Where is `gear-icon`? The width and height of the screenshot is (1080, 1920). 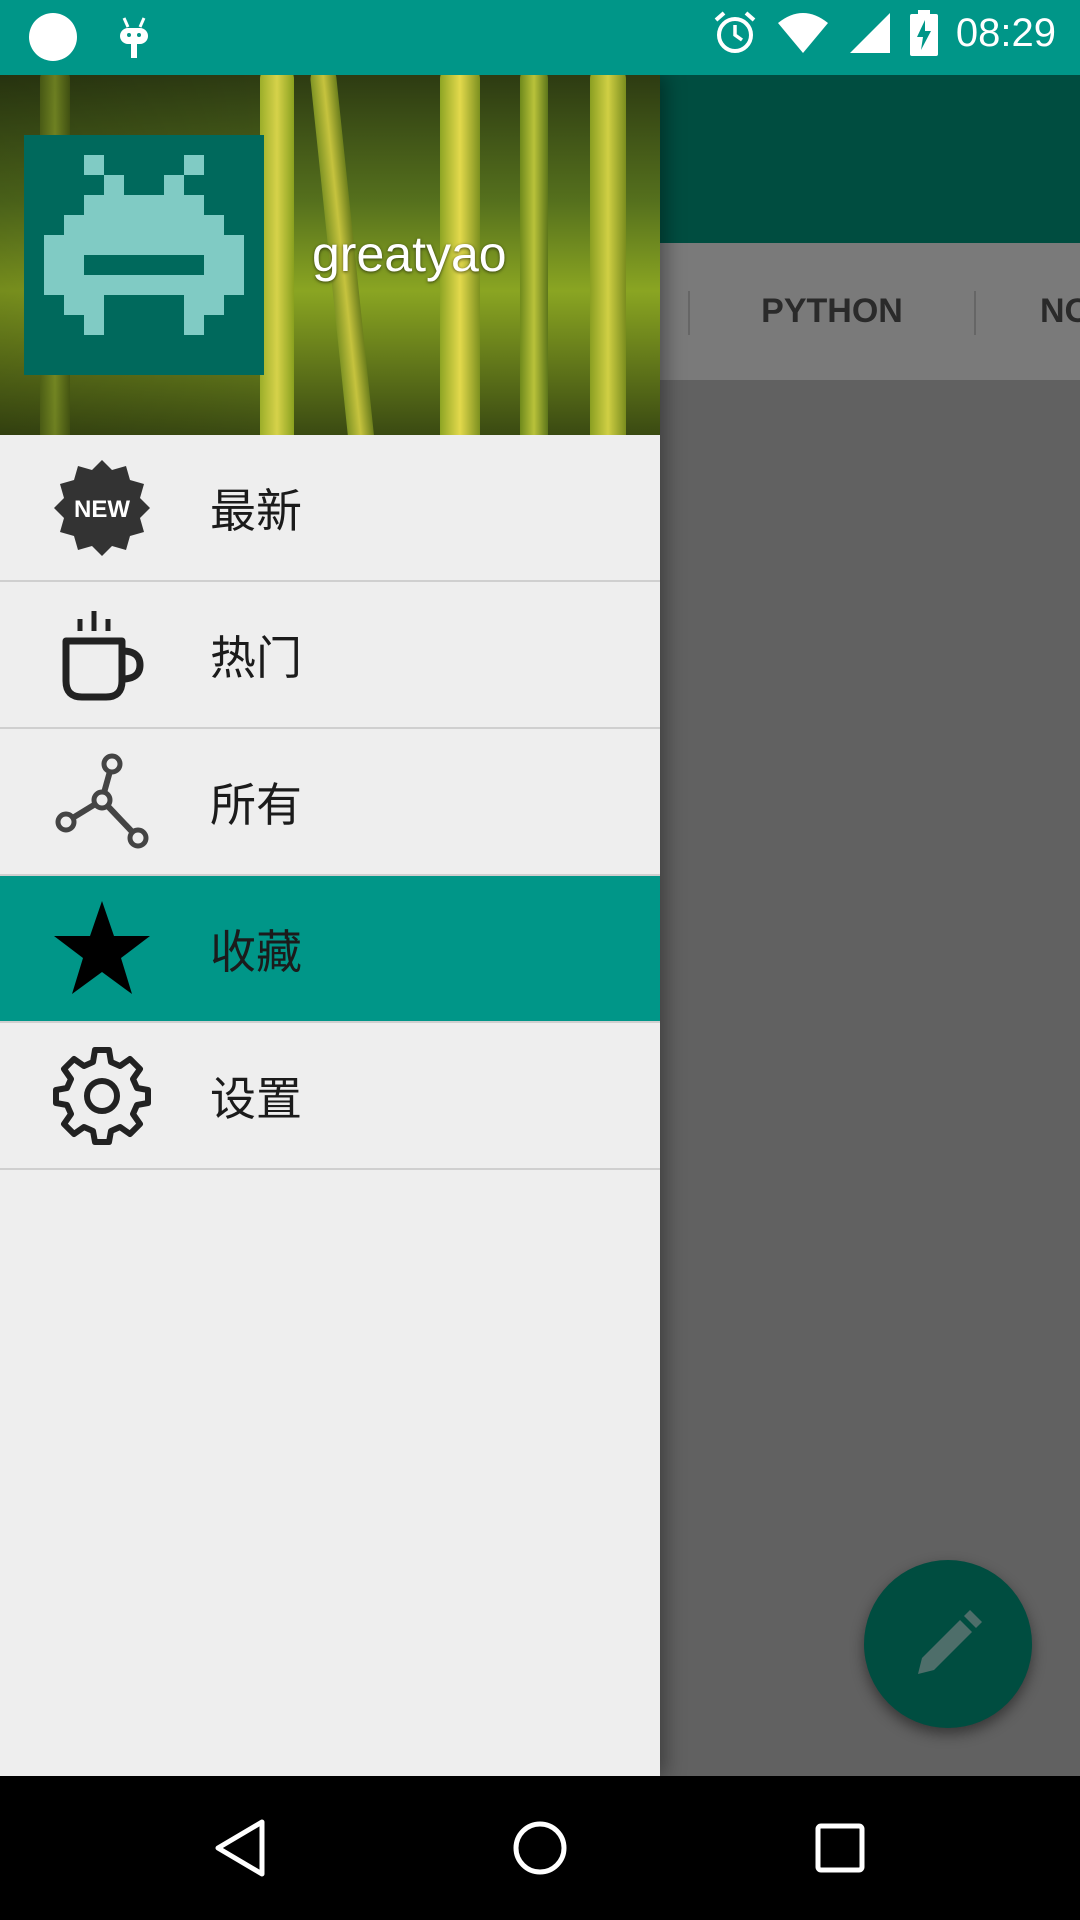
gear-icon is located at coordinates (102, 1095).